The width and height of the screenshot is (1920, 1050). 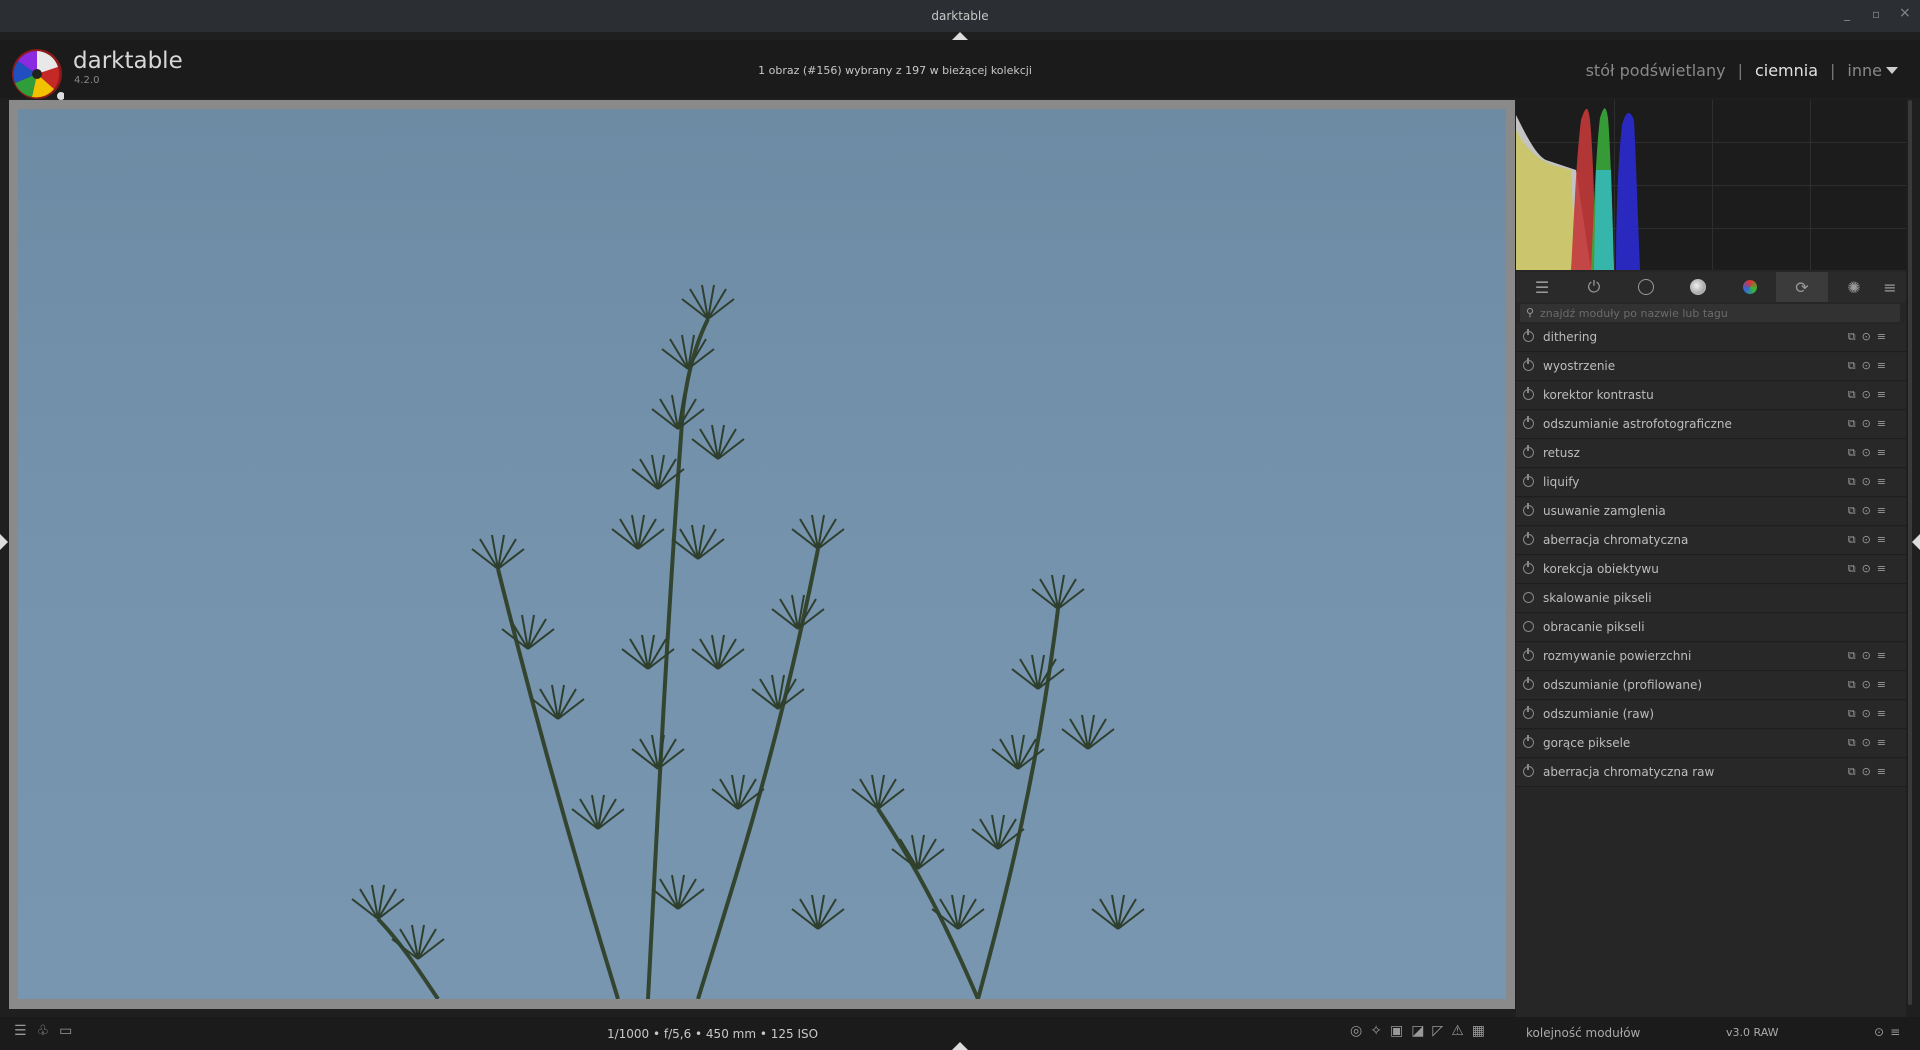 I want to click on bottom-panel-toggle-arrow-icon, so click(x=960, y=1046).